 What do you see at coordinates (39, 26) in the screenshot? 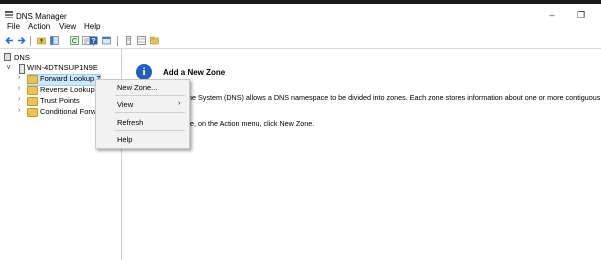
I see `menu-action: Action` at bounding box center [39, 26].